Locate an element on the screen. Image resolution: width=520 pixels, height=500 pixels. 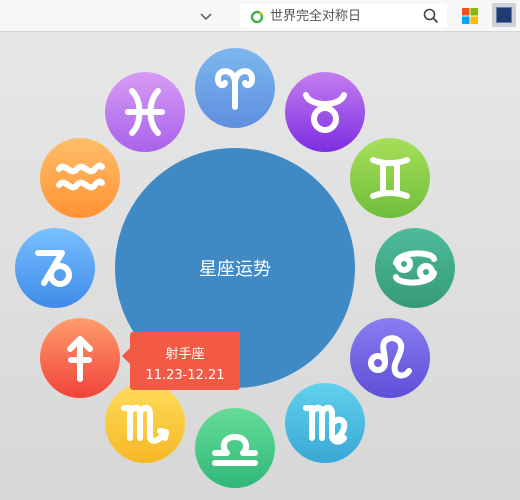
sagittarius-button is located at coordinates (80, 358).